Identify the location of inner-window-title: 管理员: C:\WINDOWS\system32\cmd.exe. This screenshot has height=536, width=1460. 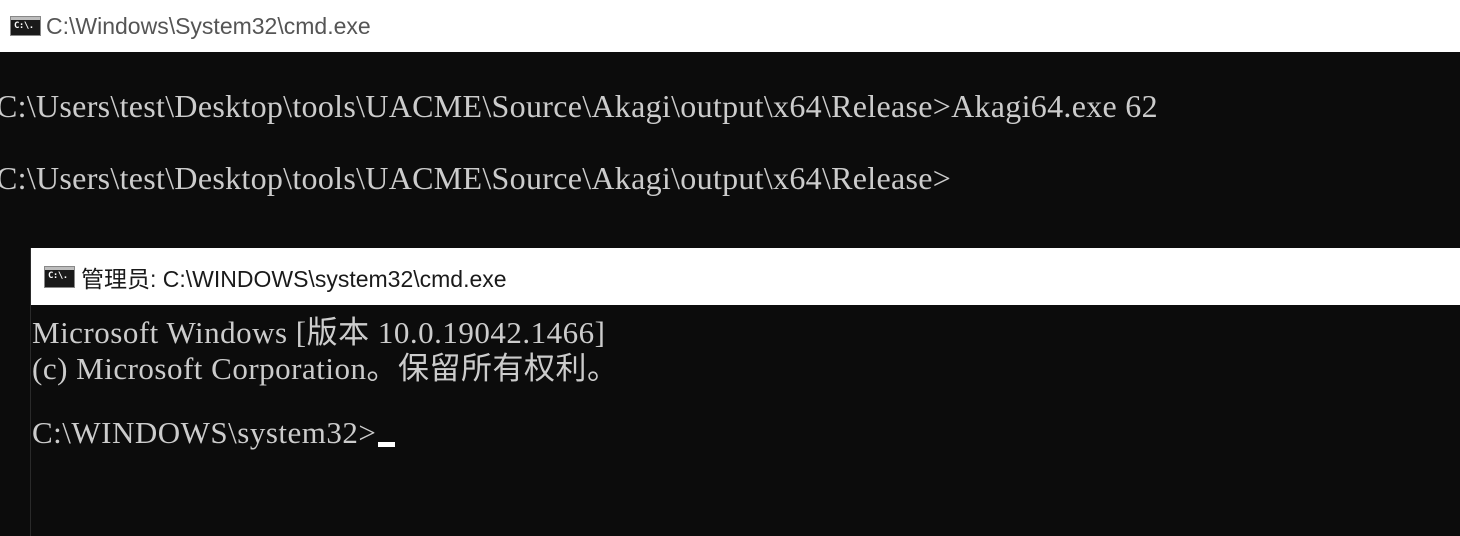
(294, 278).